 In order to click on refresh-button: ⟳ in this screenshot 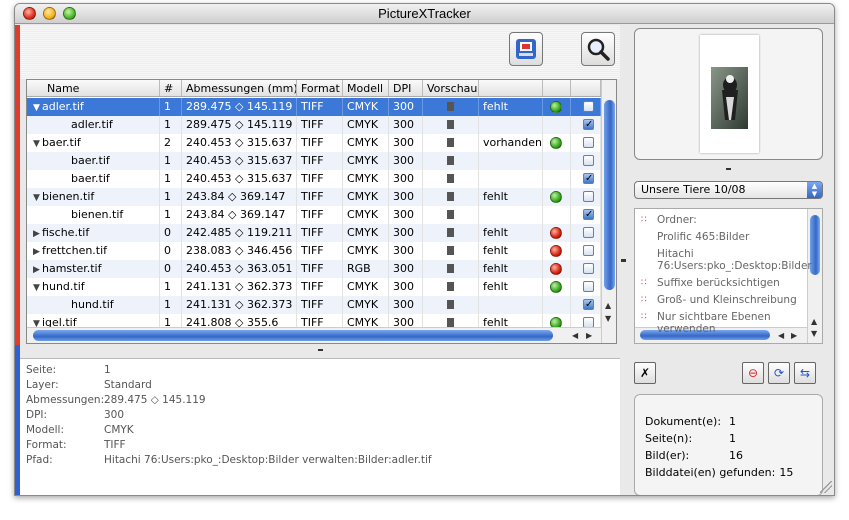, I will do `click(779, 373)`.